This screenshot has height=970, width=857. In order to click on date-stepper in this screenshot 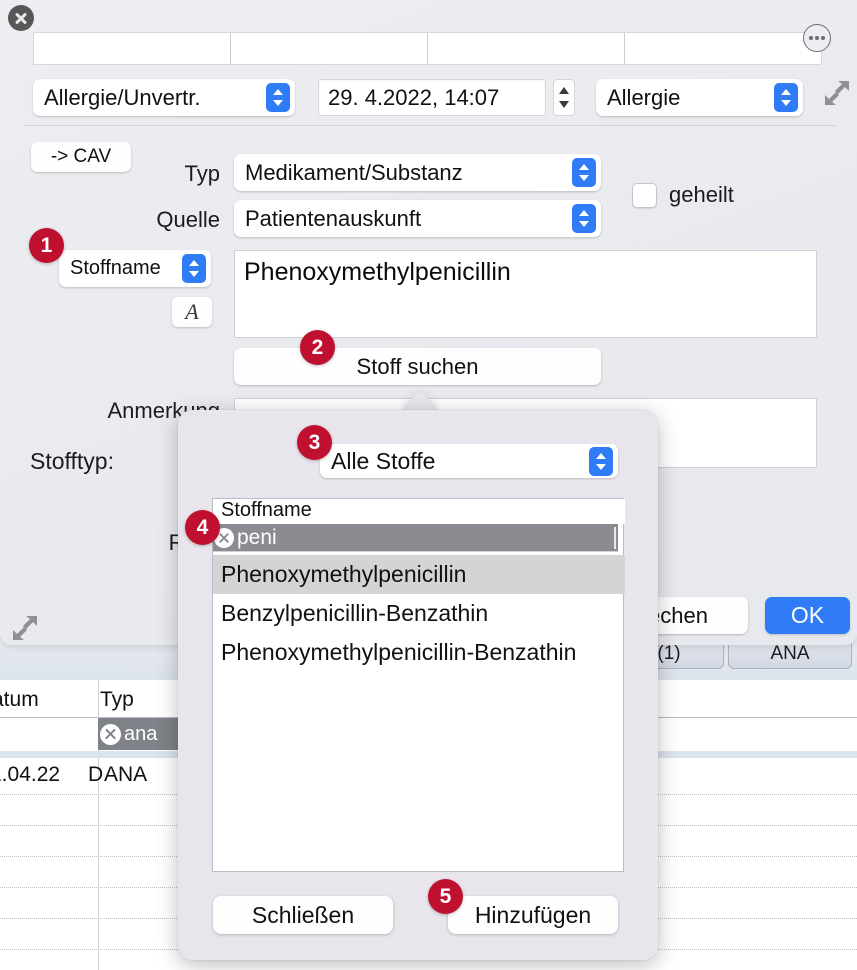, I will do `click(564, 97)`.